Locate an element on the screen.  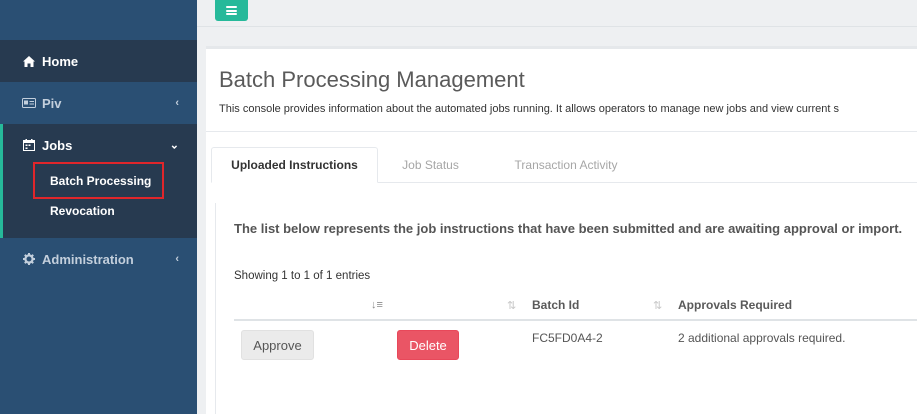
sidebar-group-spacer is located at coordinates (100, 232).